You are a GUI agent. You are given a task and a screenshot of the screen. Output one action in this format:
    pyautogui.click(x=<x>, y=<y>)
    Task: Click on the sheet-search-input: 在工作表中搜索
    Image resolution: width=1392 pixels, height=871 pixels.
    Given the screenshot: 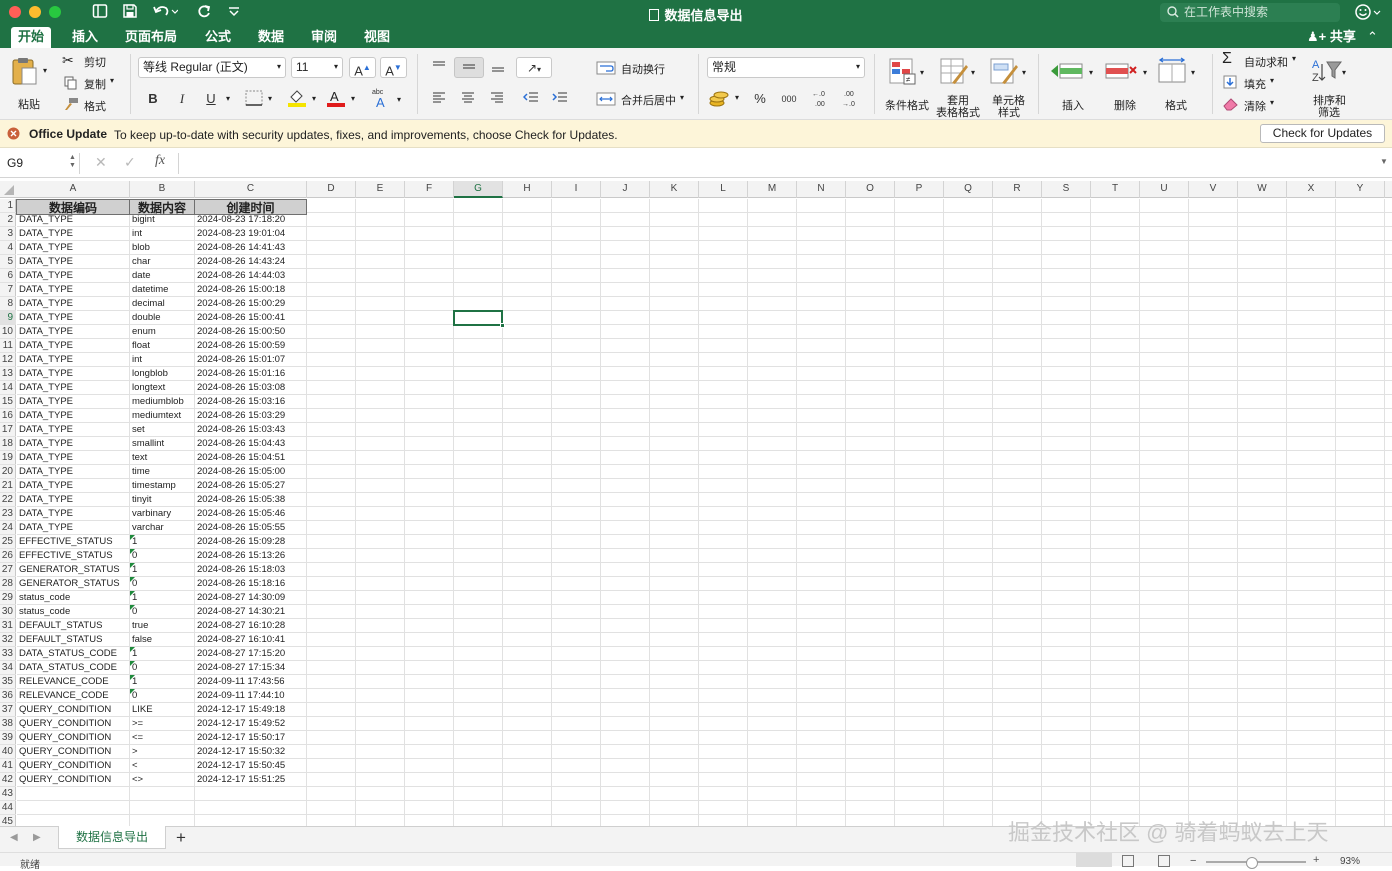 What is the action you would take?
    pyautogui.click(x=1250, y=12)
    